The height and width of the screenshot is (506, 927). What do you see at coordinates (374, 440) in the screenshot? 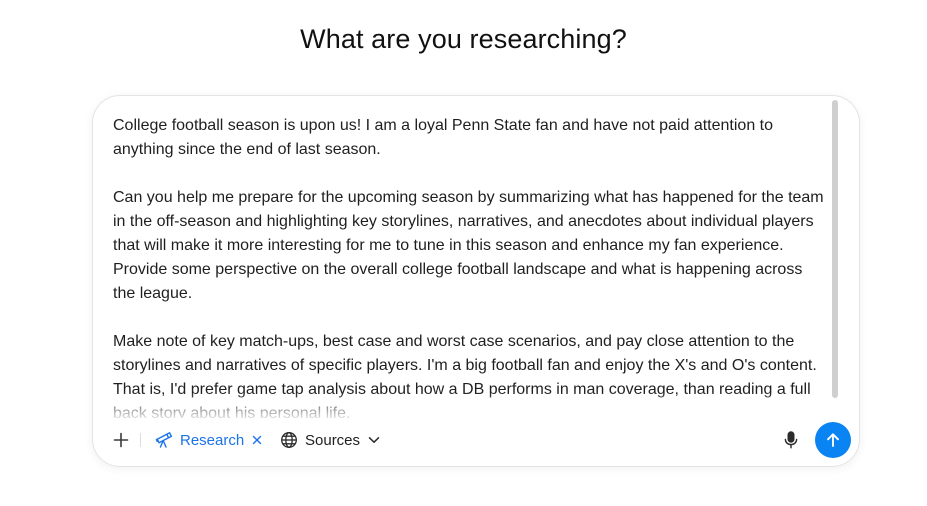
I see `chevron-down-icon` at bounding box center [374, 440].